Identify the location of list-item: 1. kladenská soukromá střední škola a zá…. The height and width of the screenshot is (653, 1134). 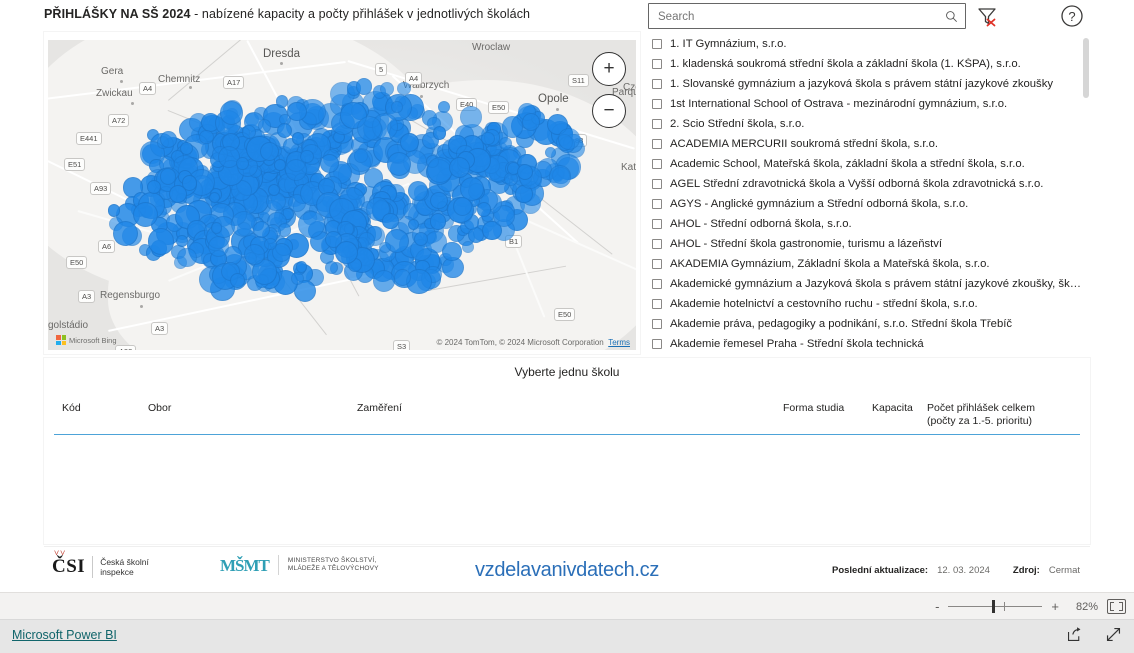
(866, 64).